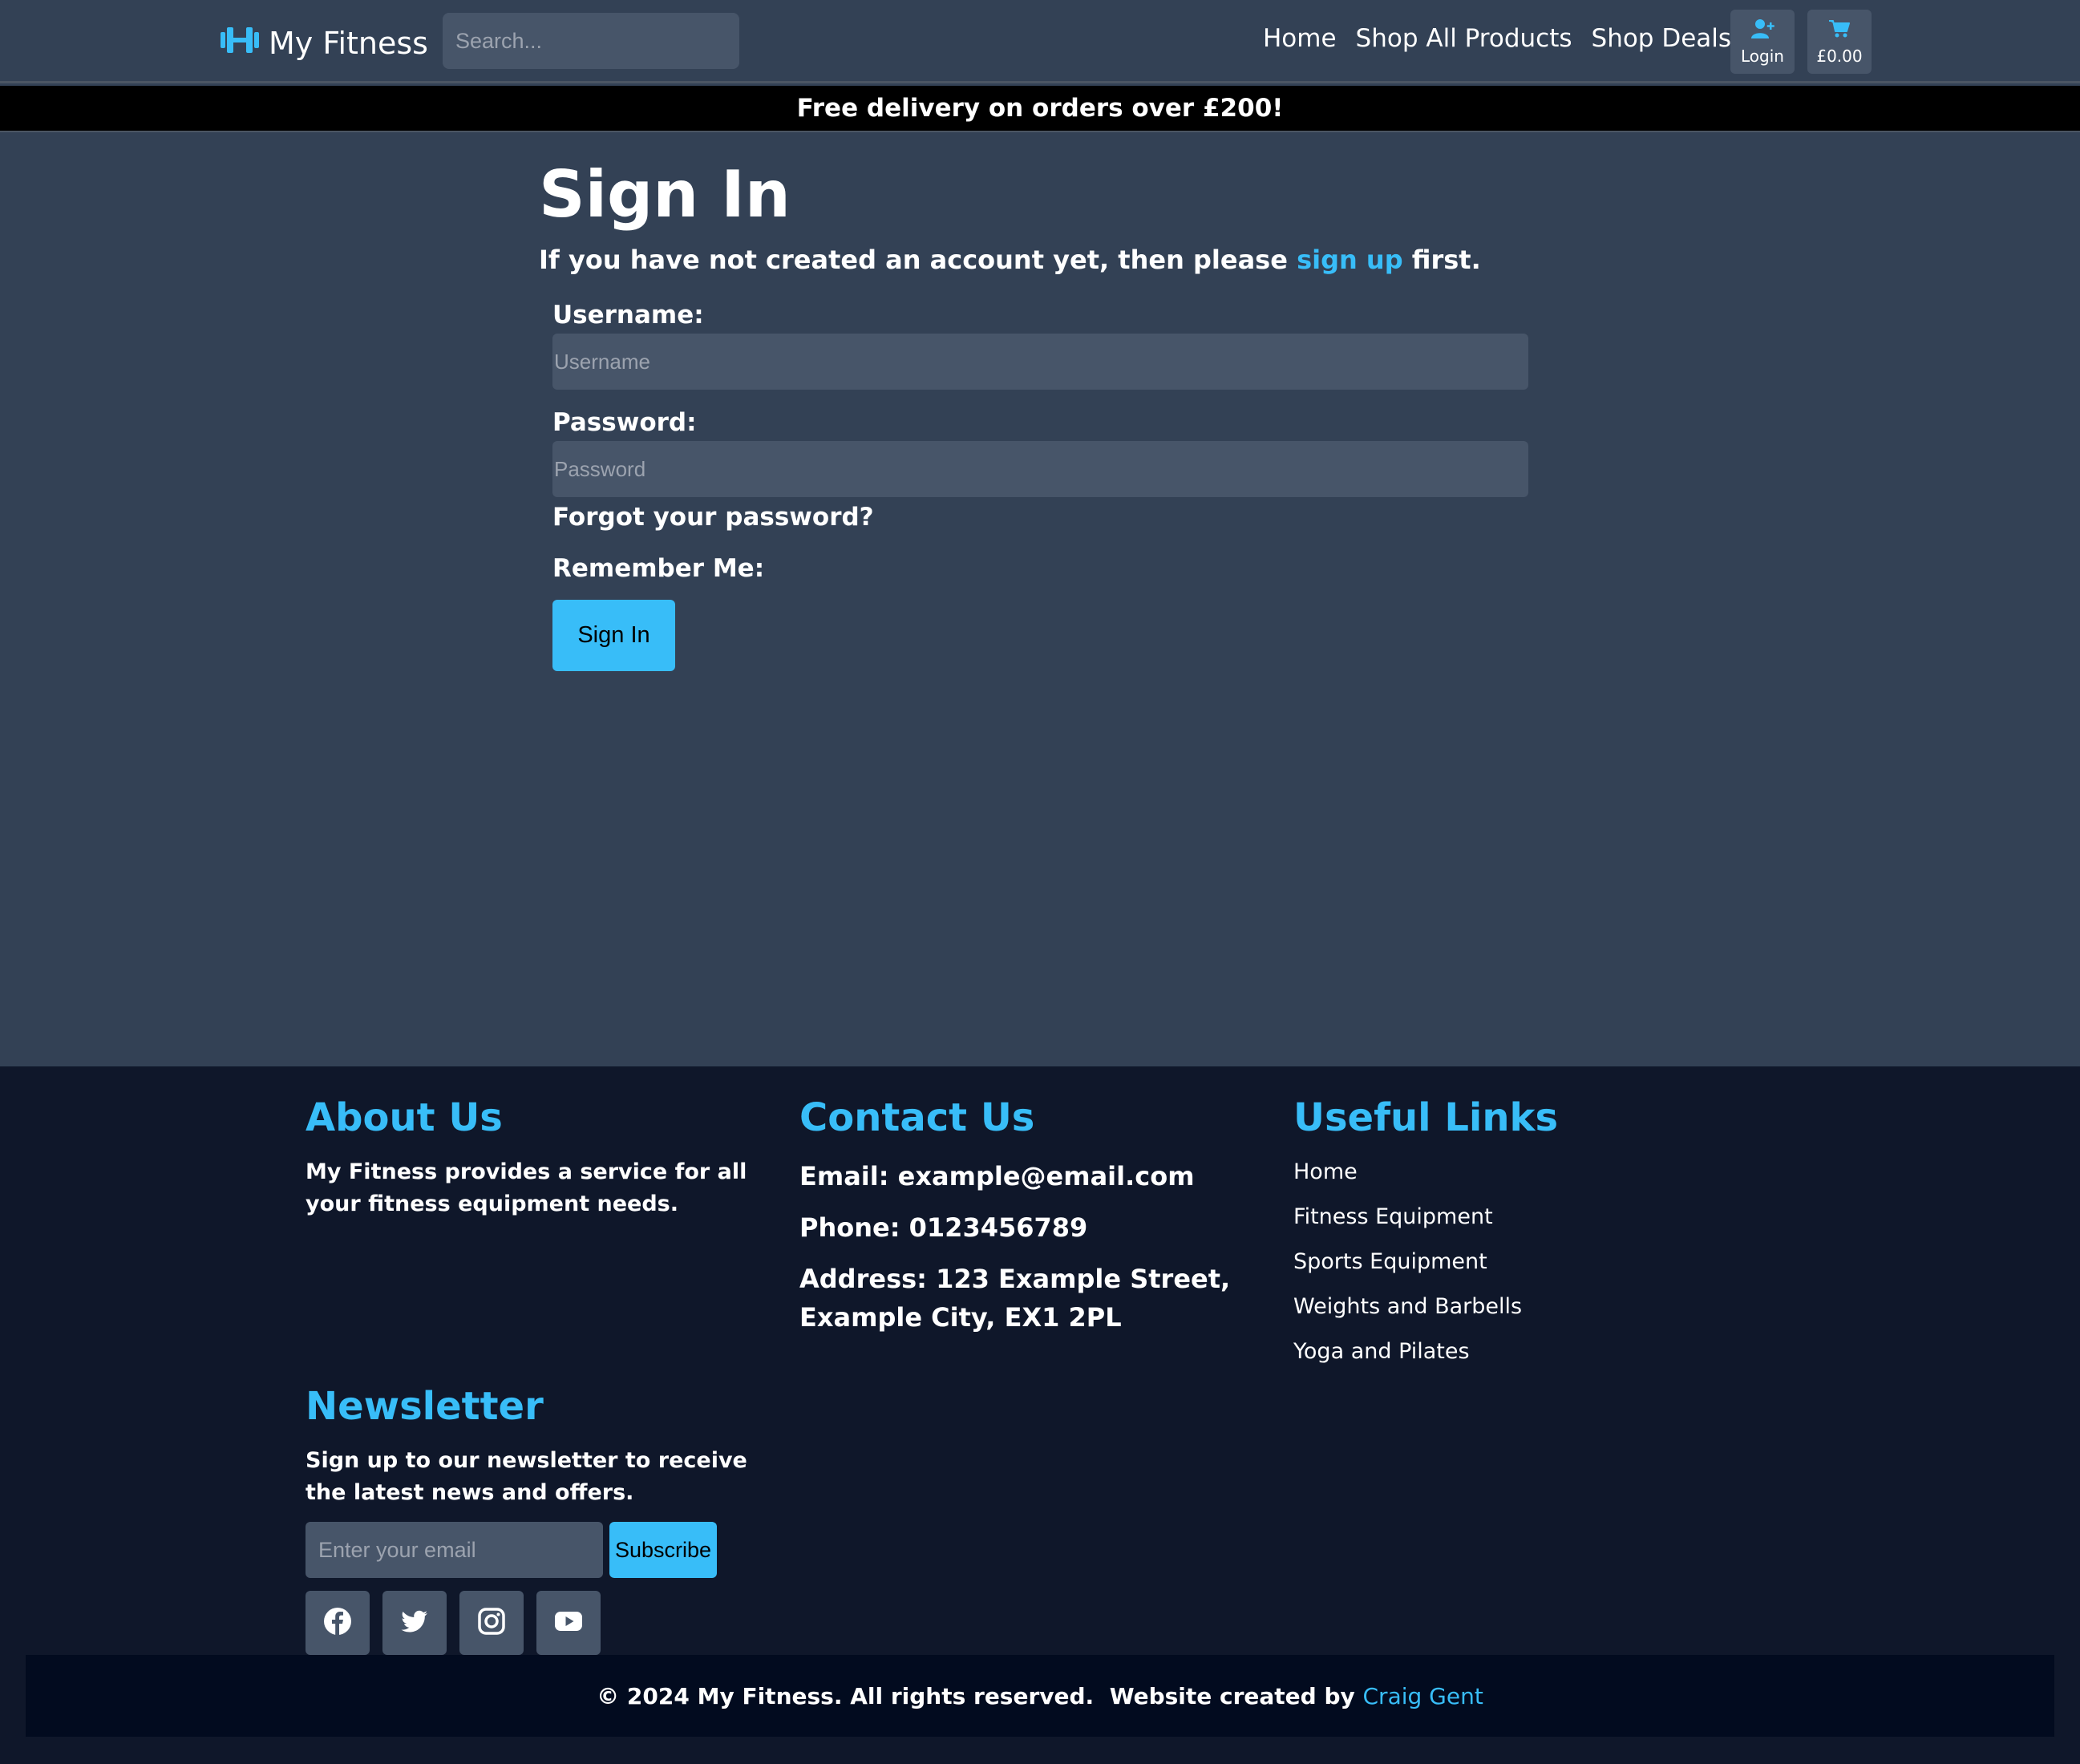 Image resolution: width=2080 pixels, height=1764 pixels. I want to click on author-link: Craig Gent, so click(1423, 1696).